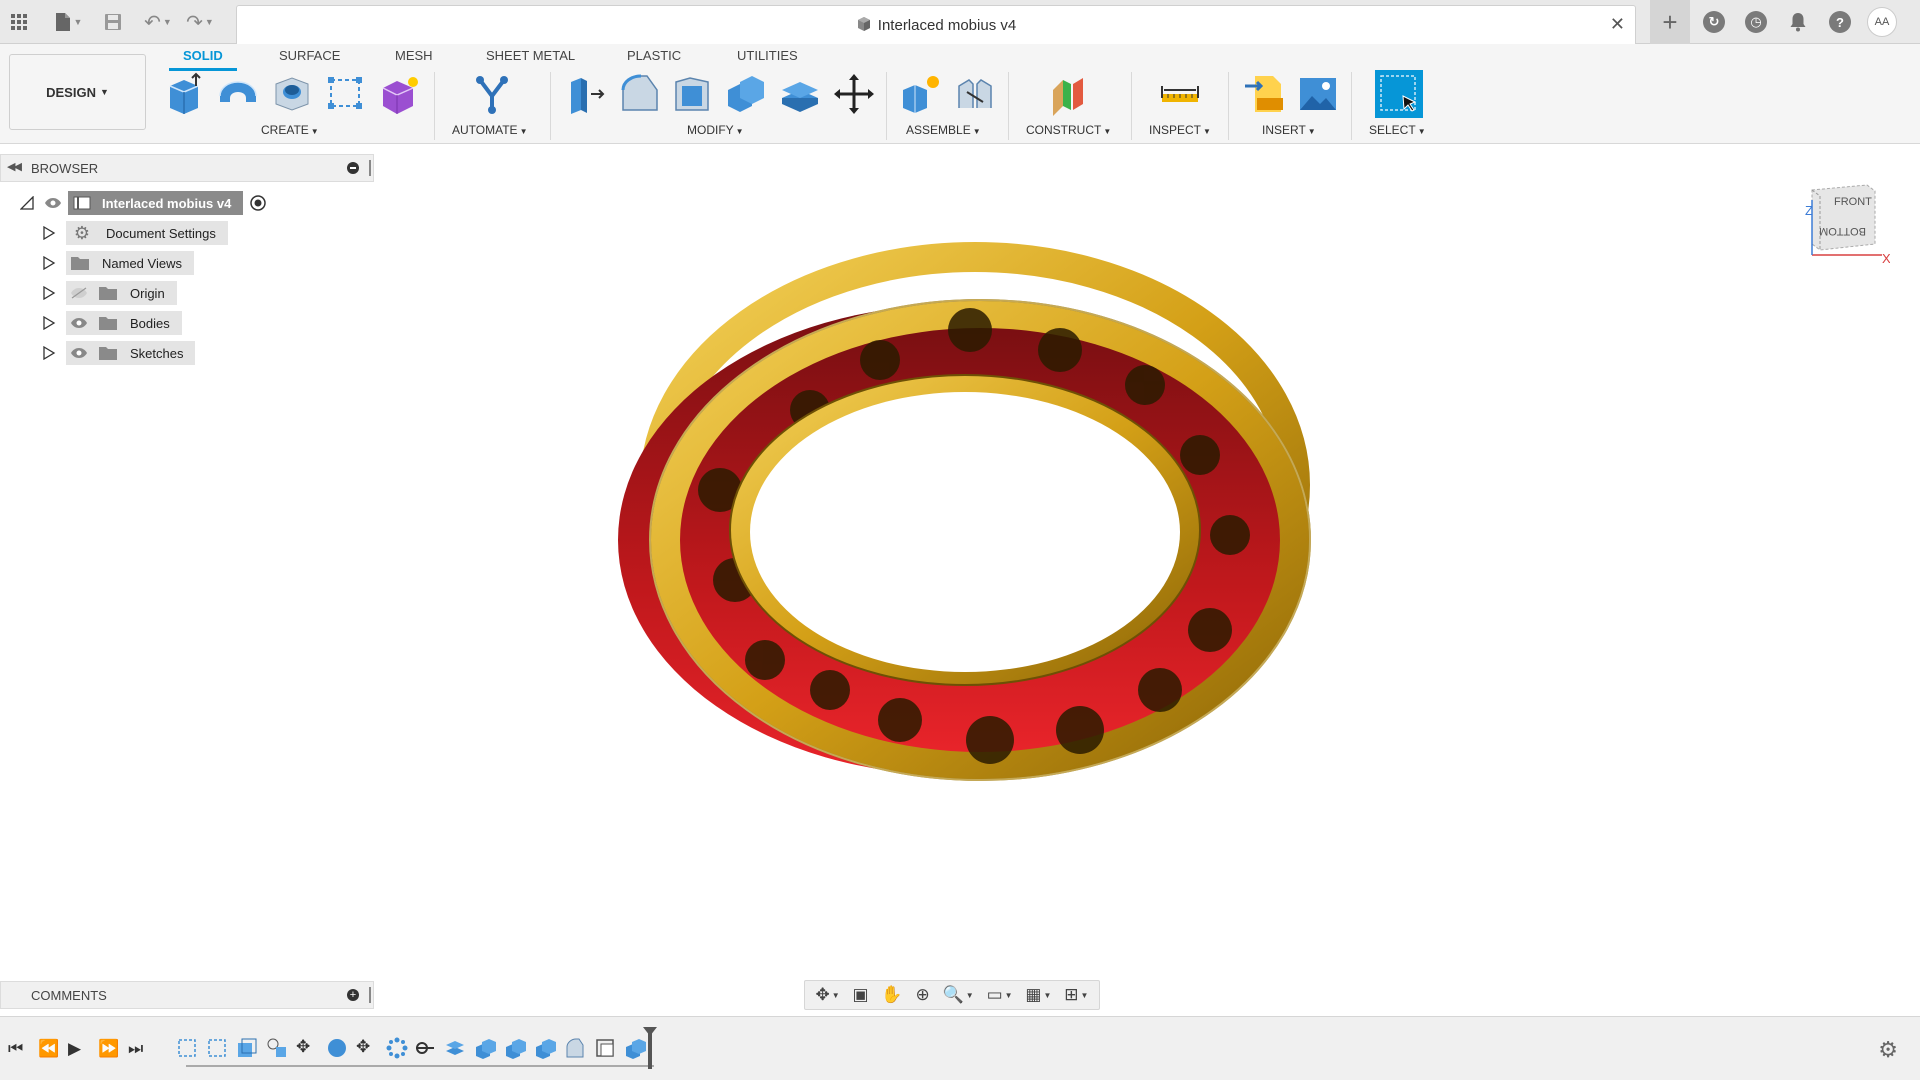  Describe the element at coordinates (975, 94) in the screenshot. I see `joint-button` at that location.